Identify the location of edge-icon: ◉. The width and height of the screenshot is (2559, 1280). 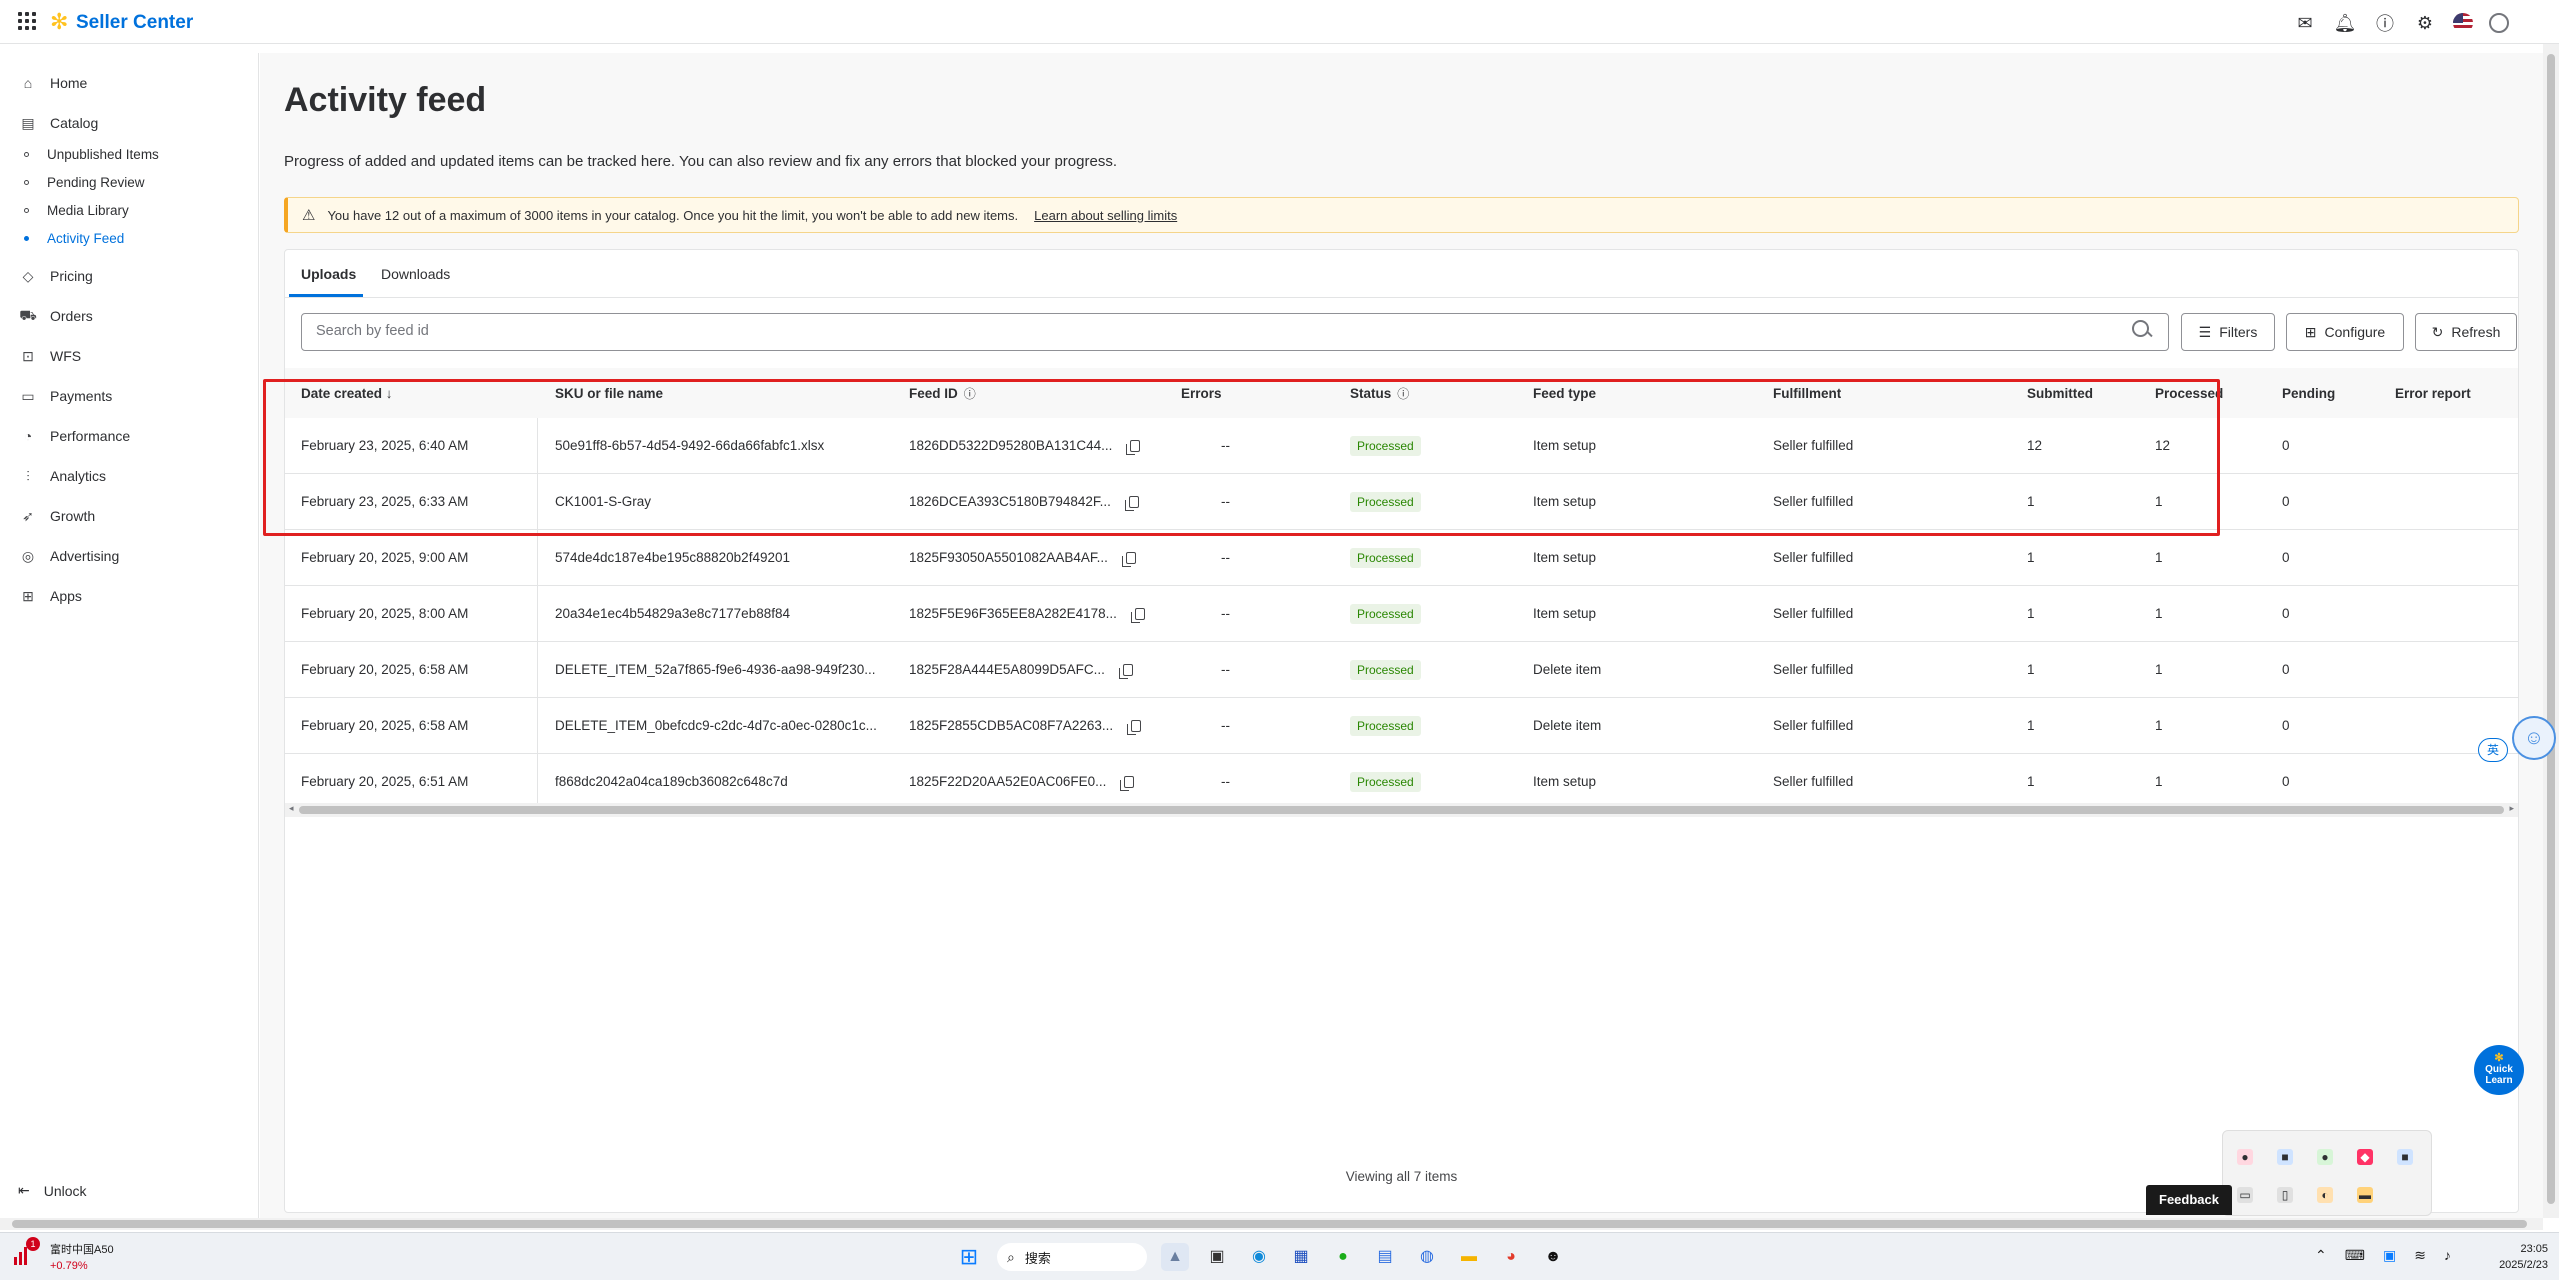
(1259, 1257).